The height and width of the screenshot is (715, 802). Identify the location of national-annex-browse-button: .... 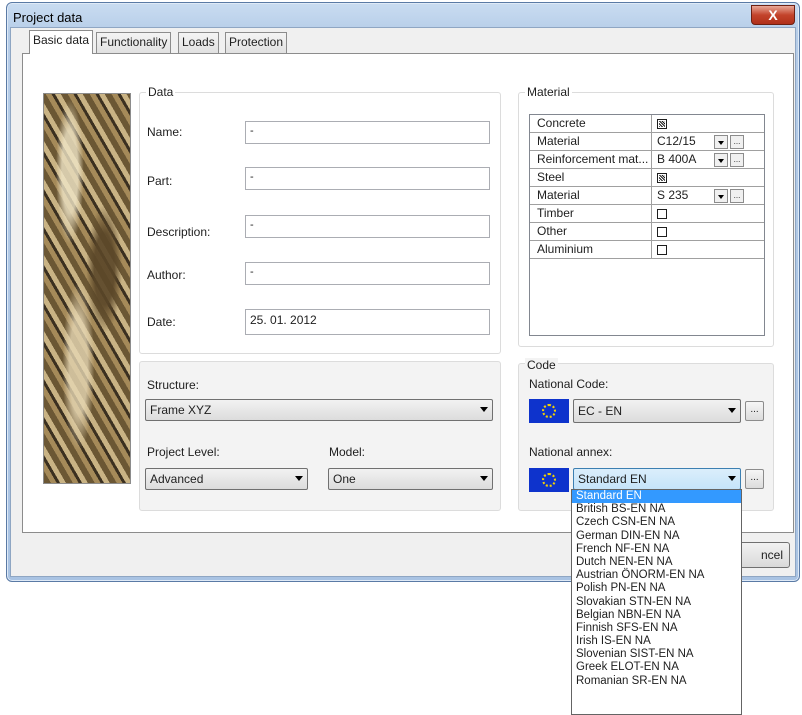
(754, 479).